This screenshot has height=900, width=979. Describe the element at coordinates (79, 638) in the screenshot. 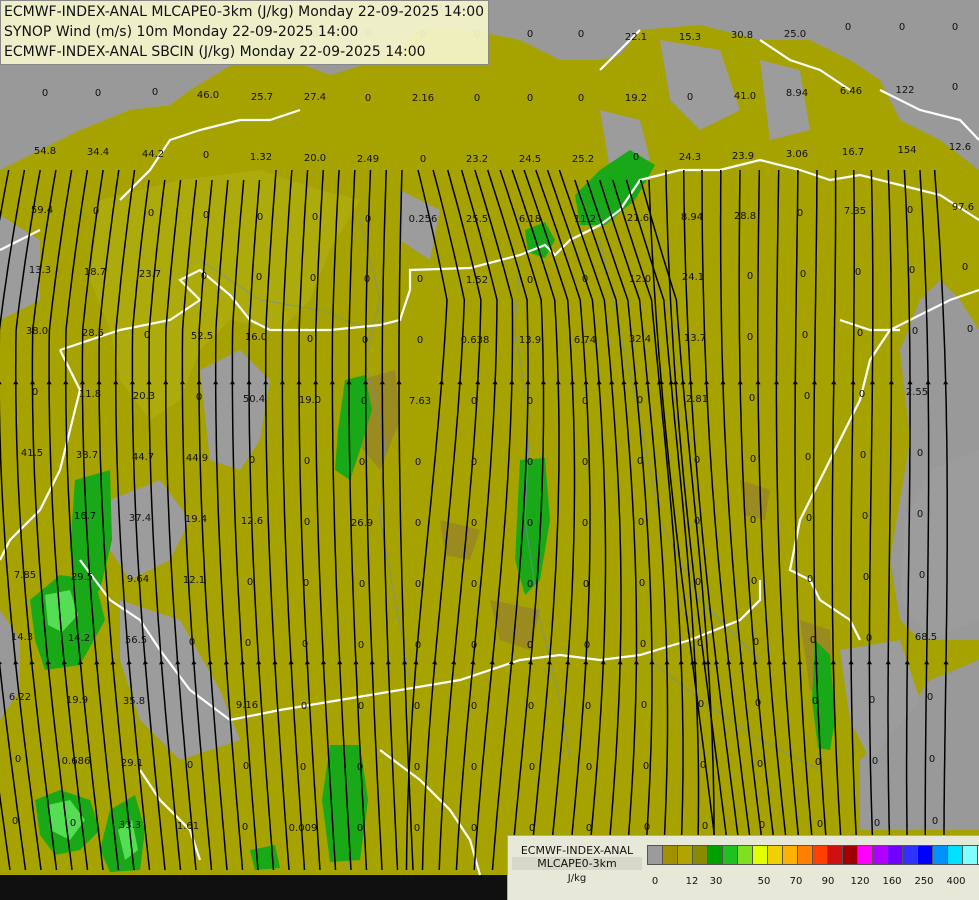

I see `cin-value: 14.2` at that location.